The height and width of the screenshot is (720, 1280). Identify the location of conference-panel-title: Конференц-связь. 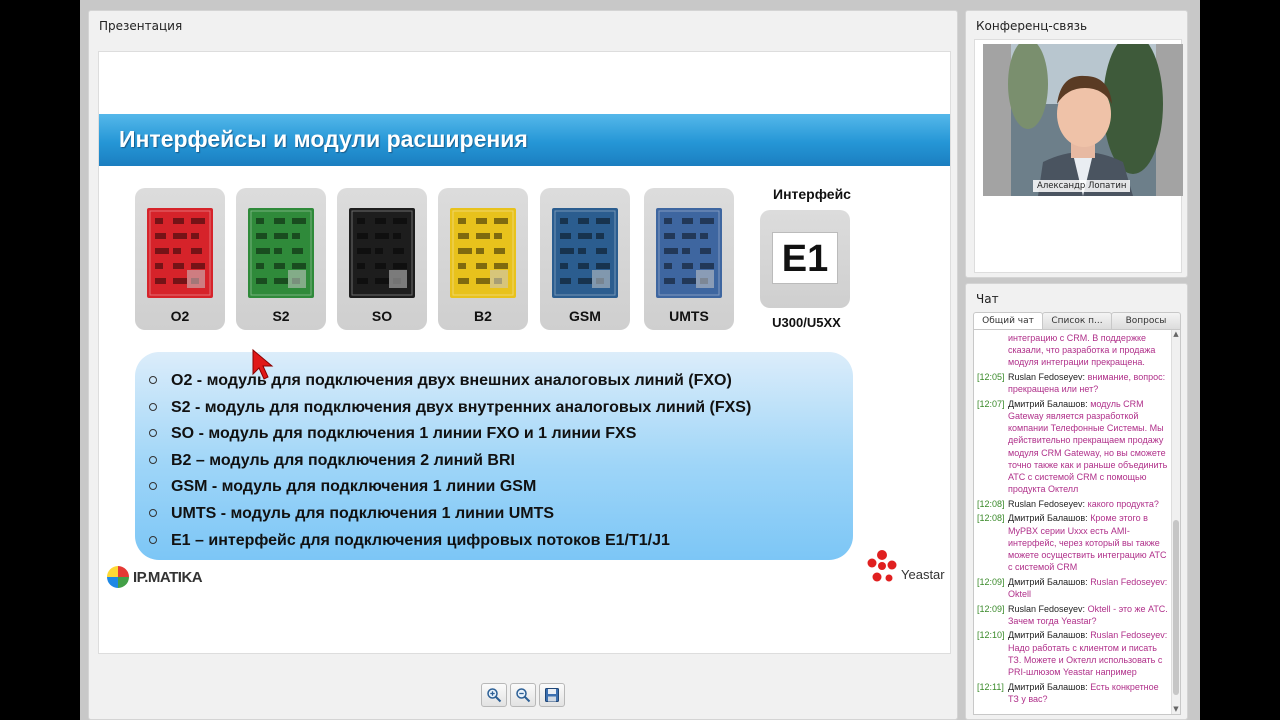
(1032, 26).